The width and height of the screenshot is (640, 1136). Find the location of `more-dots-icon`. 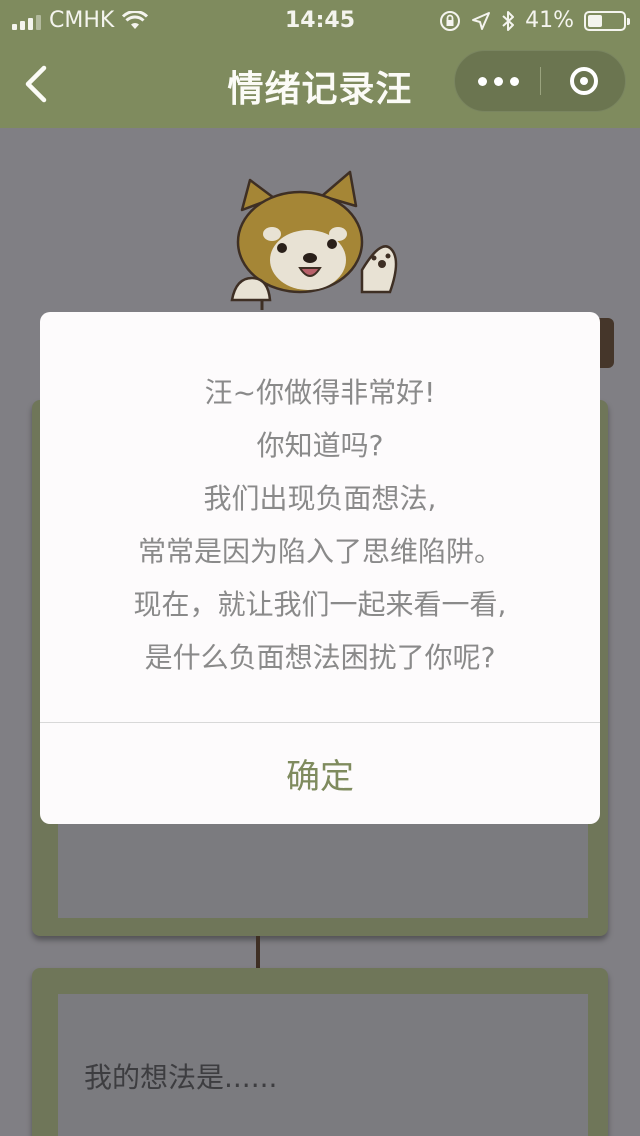

more-dots-icon is located at coordinates (498, 81).